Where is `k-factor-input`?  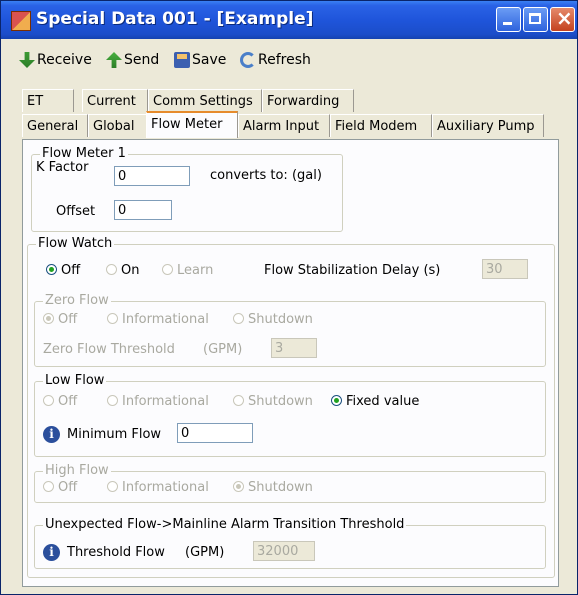
k-factor-input is located at coordinates (152, 176).